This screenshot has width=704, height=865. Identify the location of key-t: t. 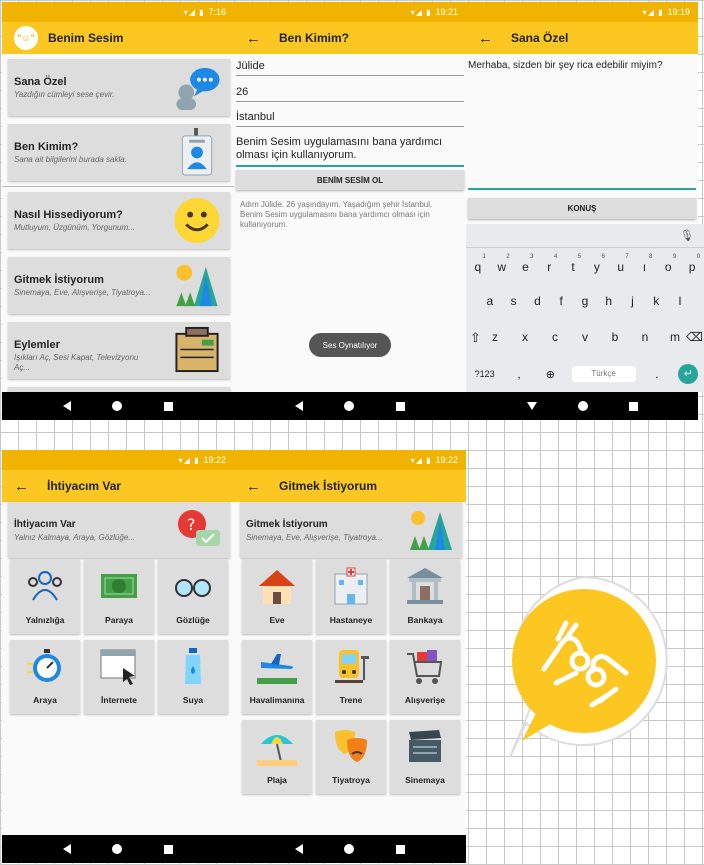
(572, 267).